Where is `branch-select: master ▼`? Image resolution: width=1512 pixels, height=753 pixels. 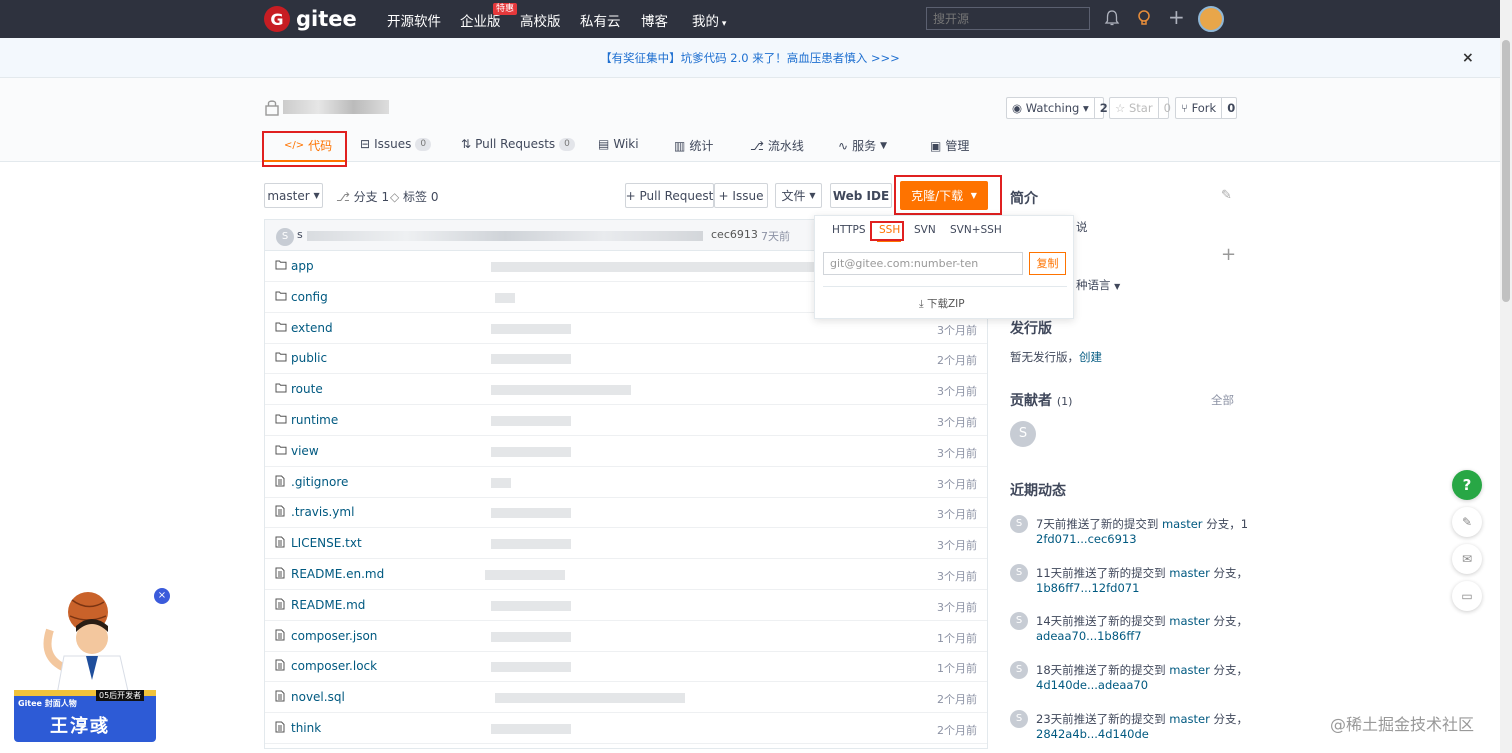 branch-select: master ▼ is located at coordinates (293, 195).